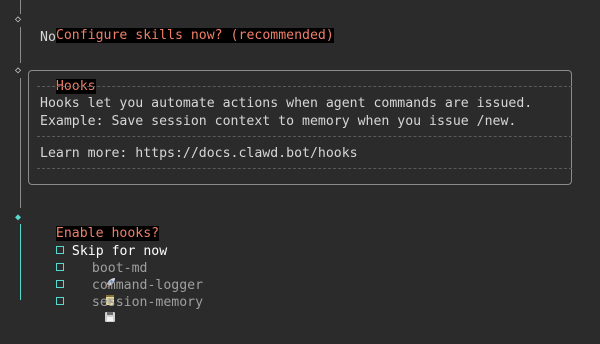  Describe the element at coordinates (68, 79) in the screenshot. I see `hooks-title-row: Hooks` at that location.